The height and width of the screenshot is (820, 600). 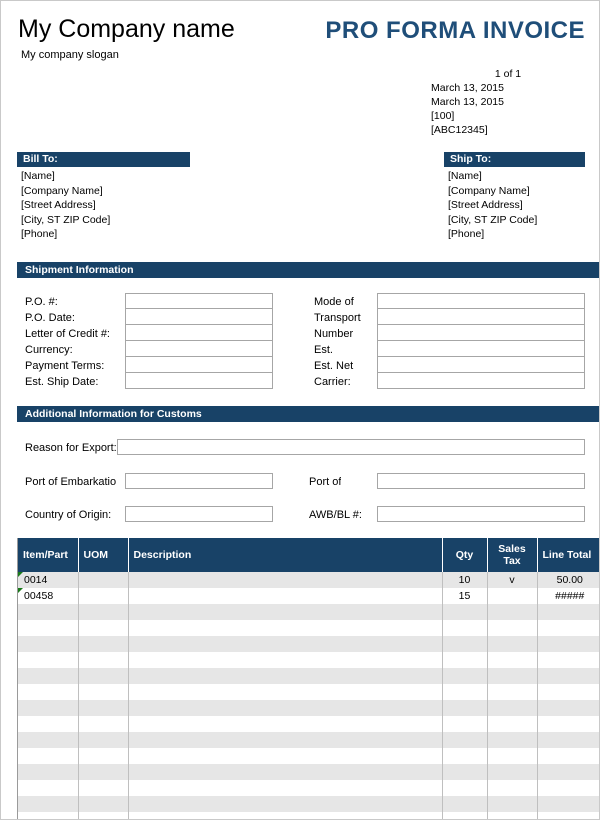 I want to click on input-currency, so click(x=199, y=349).